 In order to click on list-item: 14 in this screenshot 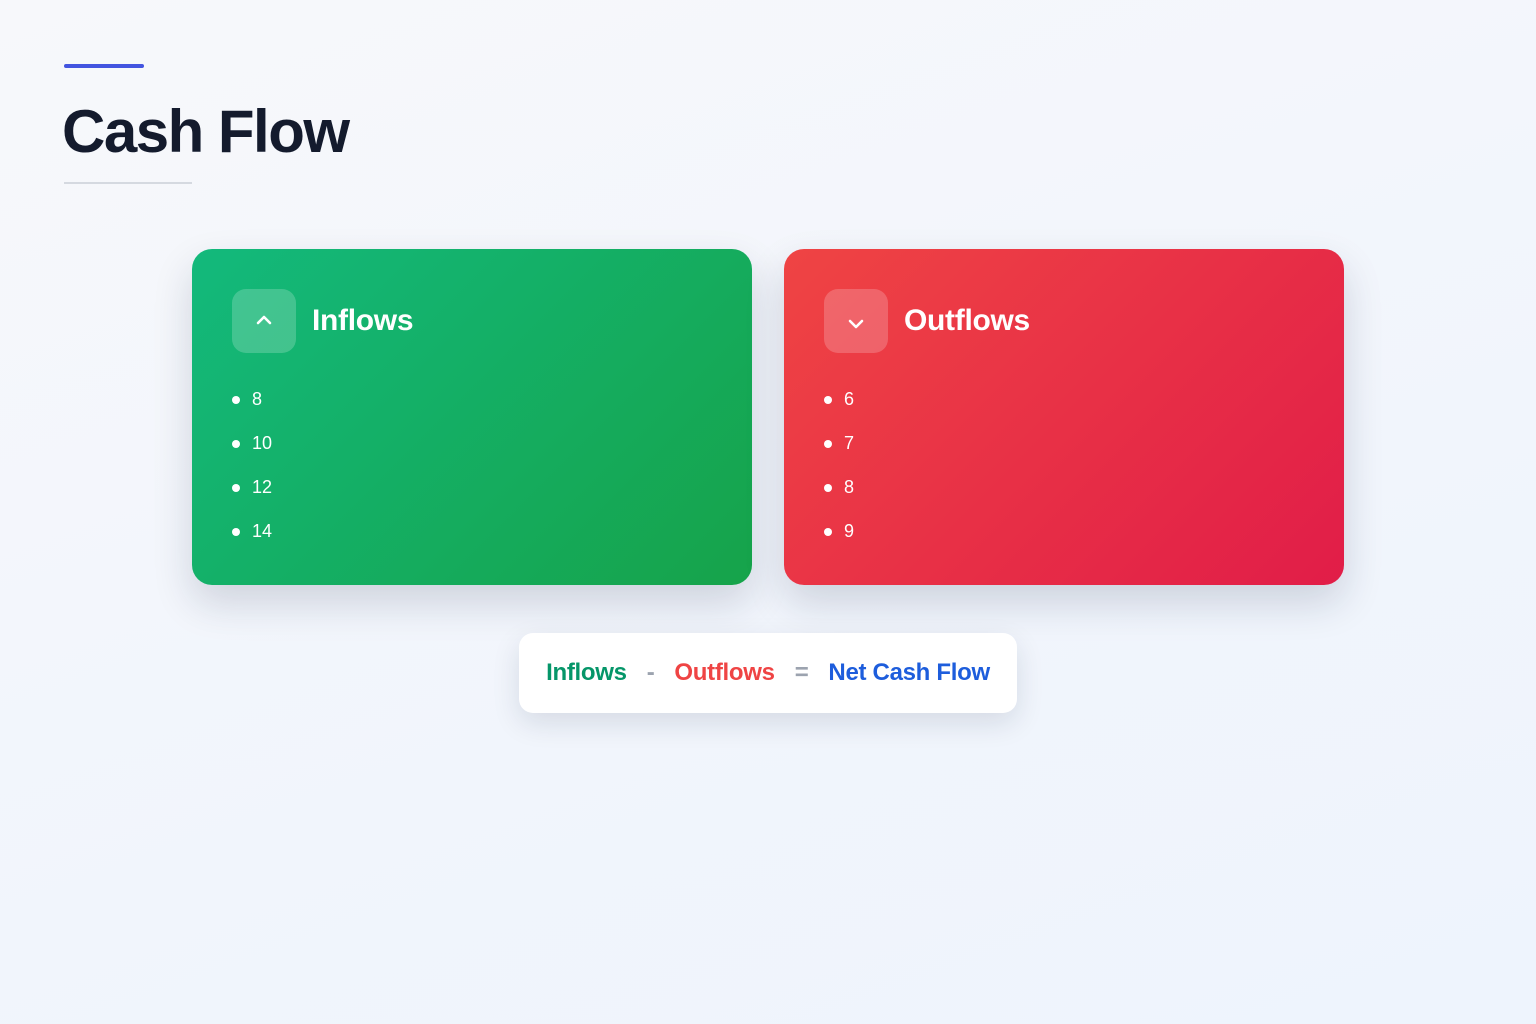, I will do `click(252, 531)`.